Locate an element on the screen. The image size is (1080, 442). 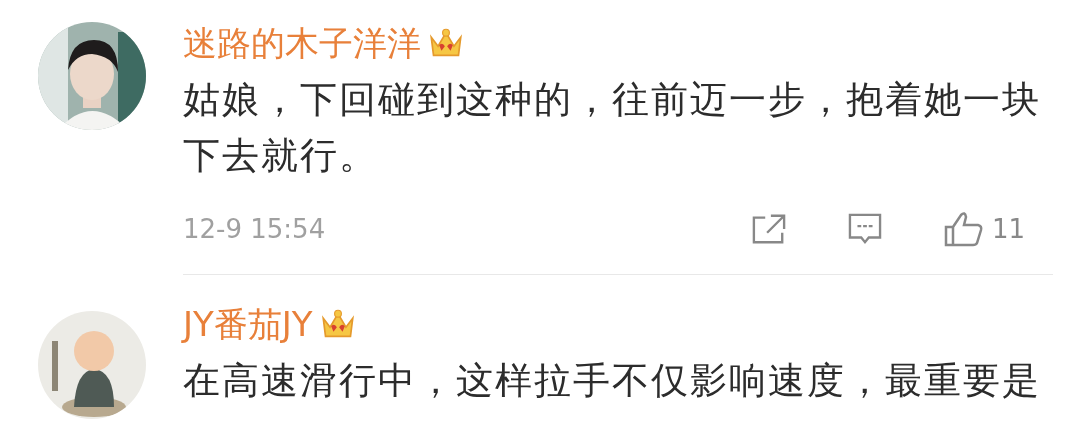
comment-icon is located at coordinates (864, 229).